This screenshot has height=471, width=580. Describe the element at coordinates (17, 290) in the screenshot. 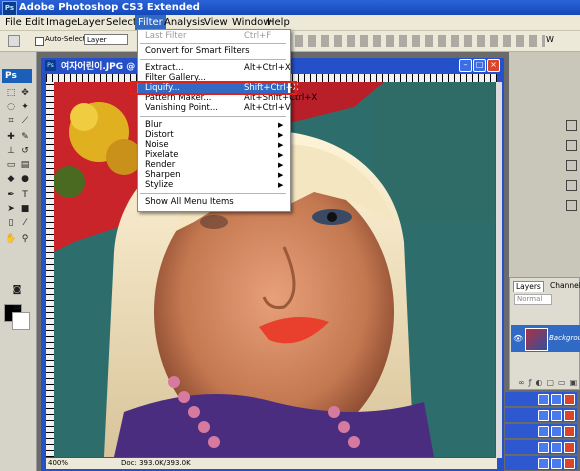

I see `quick-mask-icon: ◙` at that location.